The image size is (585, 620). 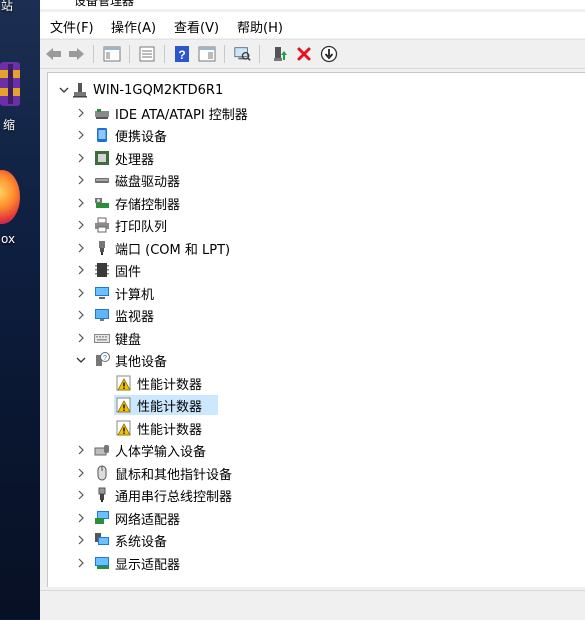 What do you see at coordinates (135, 295) in the screenshot?
I see `category-label: 计算机` at bounding box center [135, 295].